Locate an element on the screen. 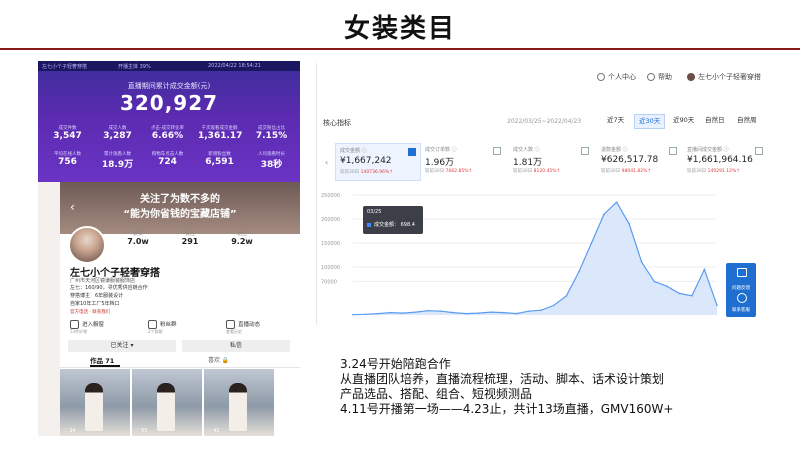  showcase-button: 进入橱窗 53件好物 is located at coordinates (87, 327).